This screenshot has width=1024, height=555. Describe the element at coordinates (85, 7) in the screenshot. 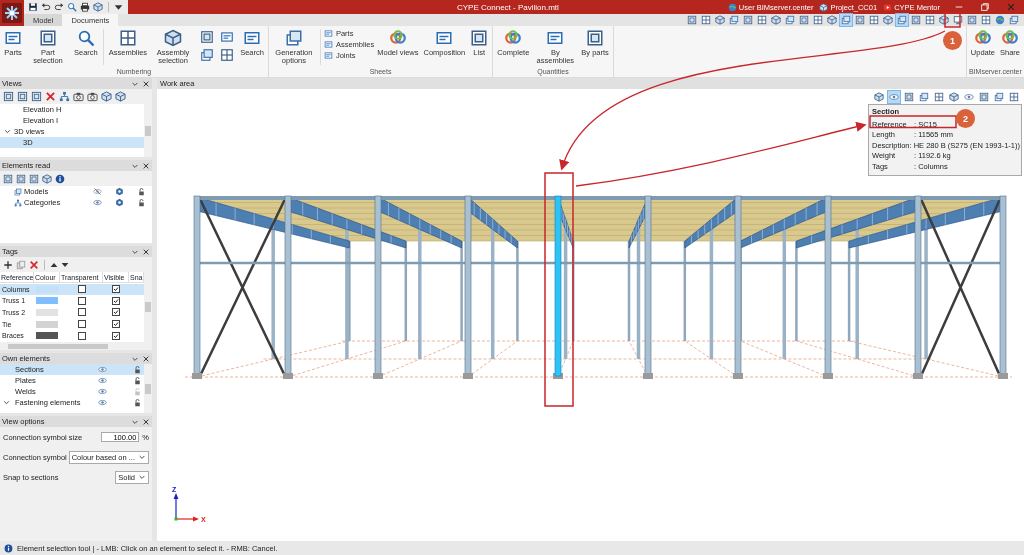

I see `print-icon` at that location.